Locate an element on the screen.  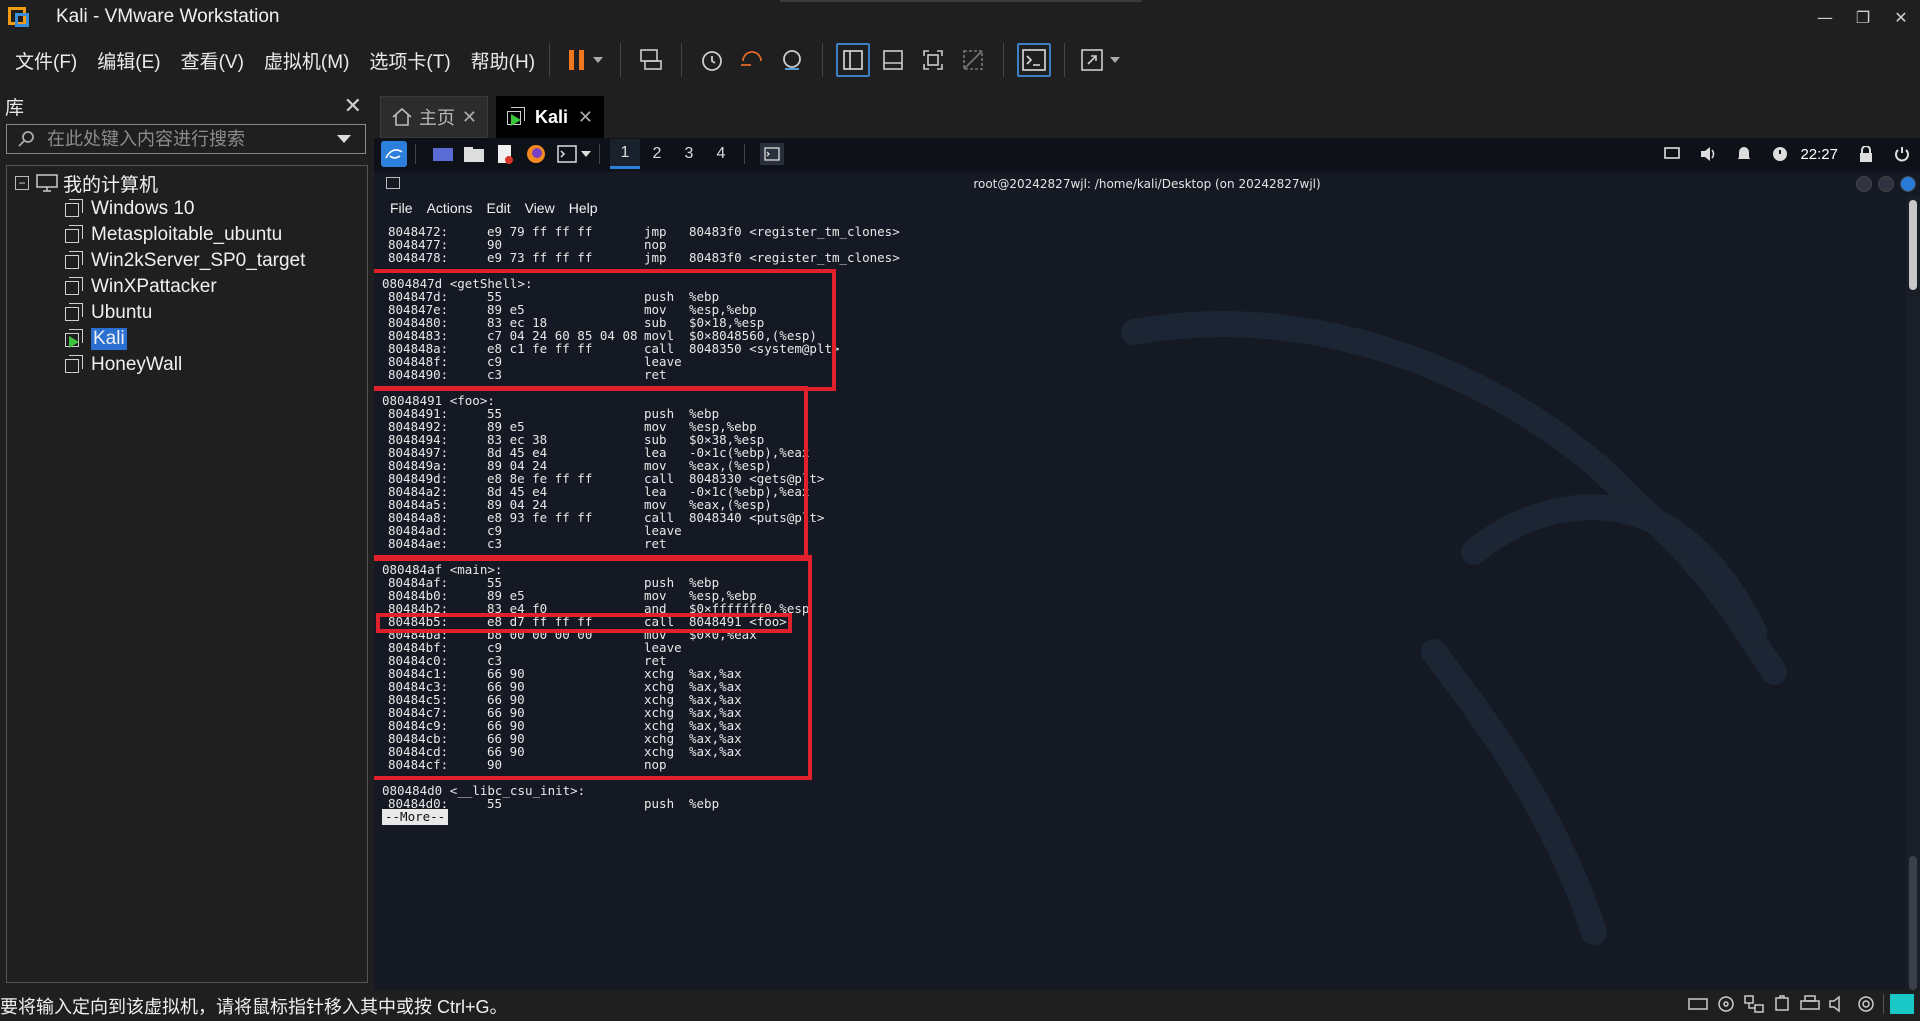
restore-button: ❐ is located at coordinates (1863, 17).